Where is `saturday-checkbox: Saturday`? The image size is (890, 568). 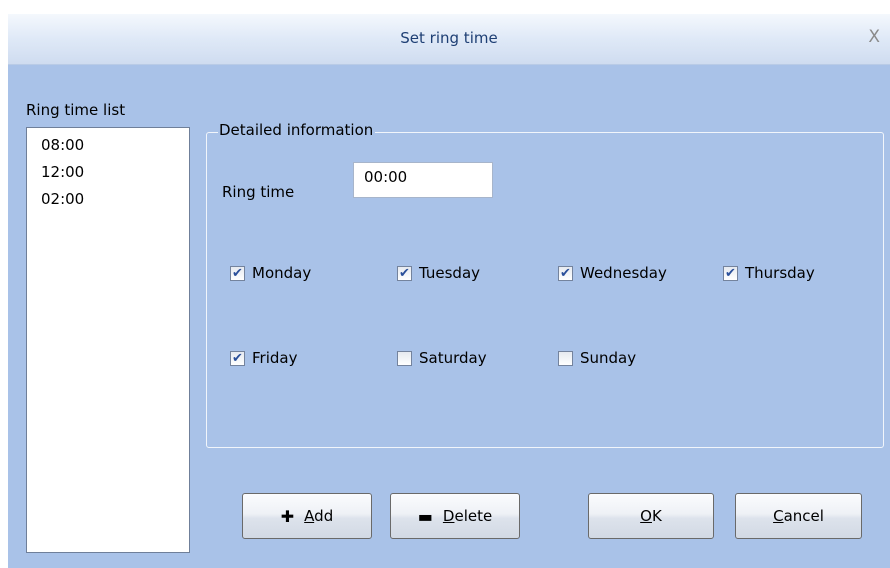 saturday-checkbox: Saturday is located at coordinates (442, 358).